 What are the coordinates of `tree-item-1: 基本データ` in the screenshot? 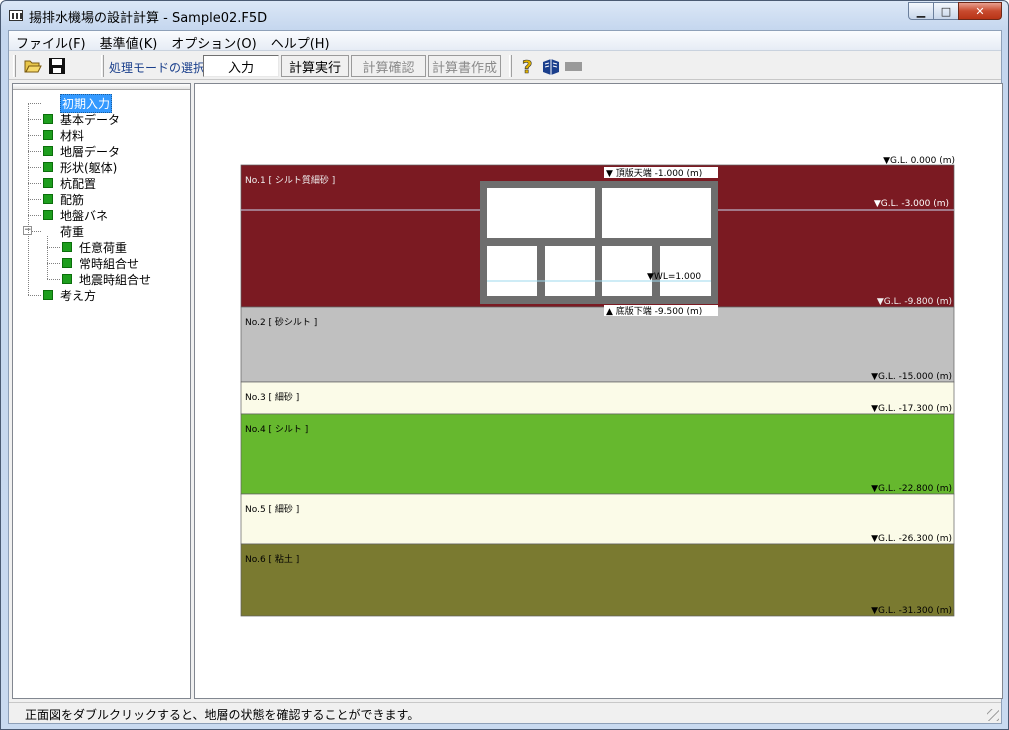 It's located at (81, 119).